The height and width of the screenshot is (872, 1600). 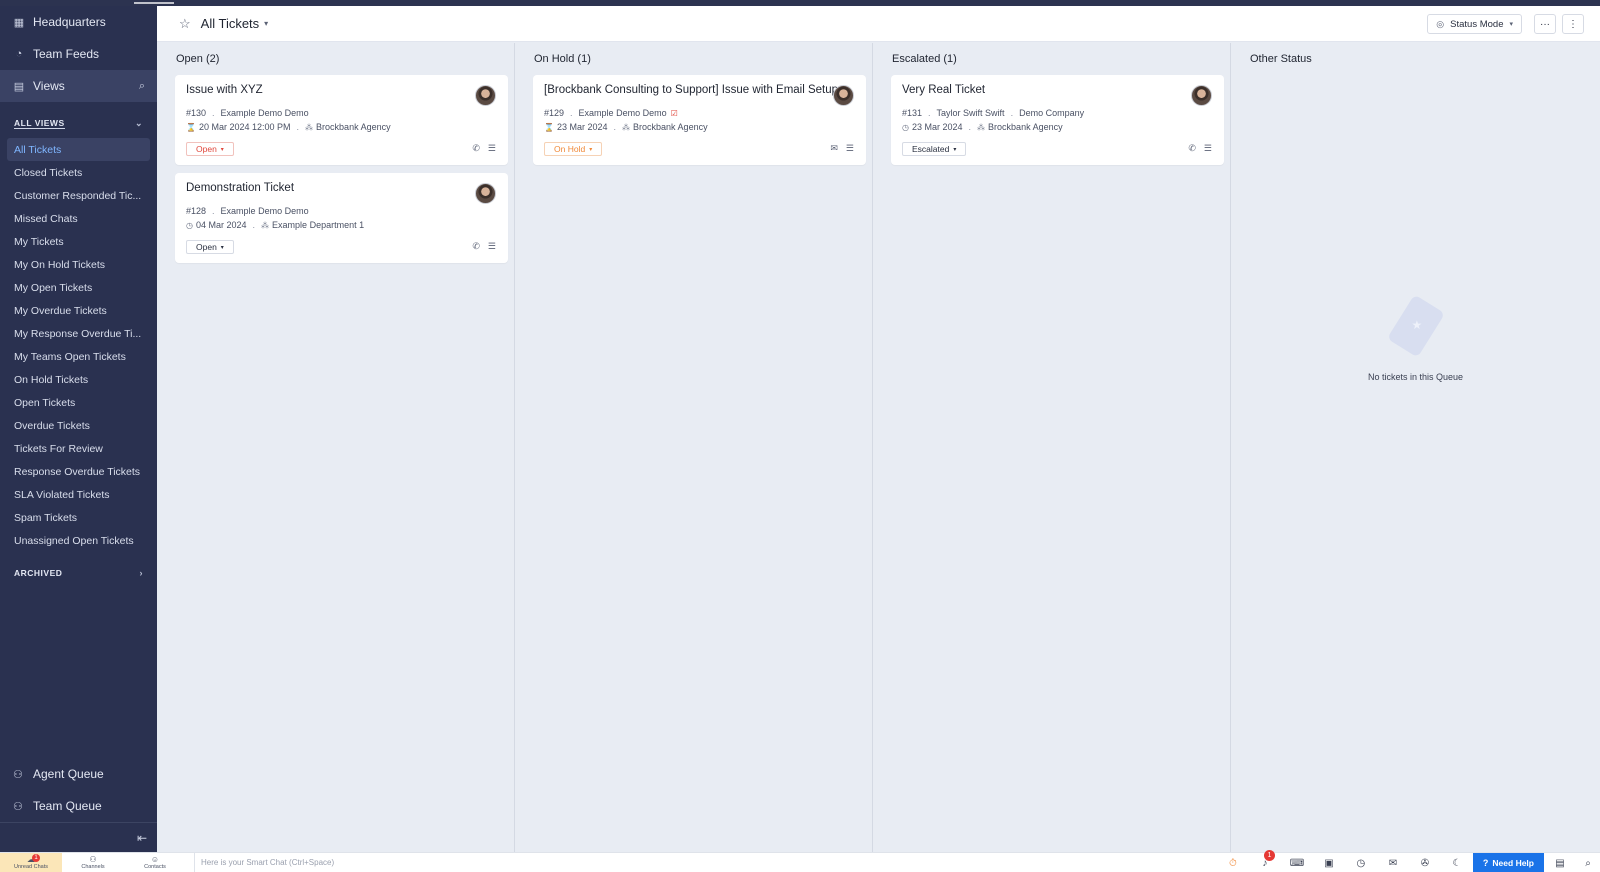 I want to click on column-heading: On Hold (1), so click(x=562, y=59).